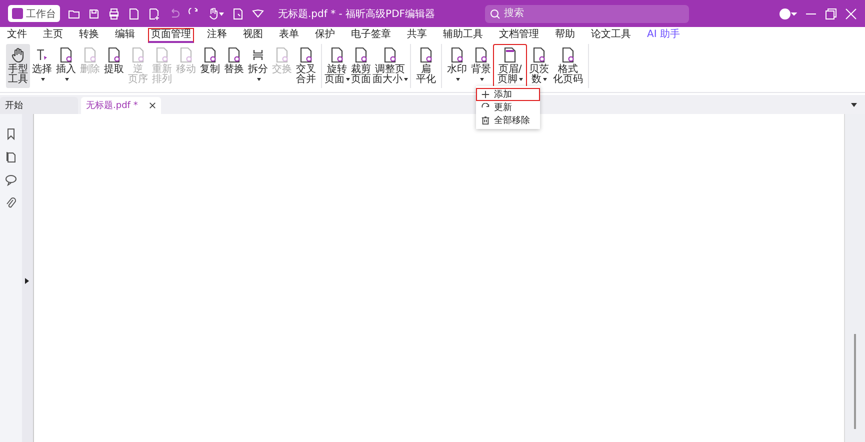 This screenshot has height=442, width=865. What do you see at coordinates (325, 35) in the screenshot?
I see `menu-tab: 保护` at bounding box center [325, 35].